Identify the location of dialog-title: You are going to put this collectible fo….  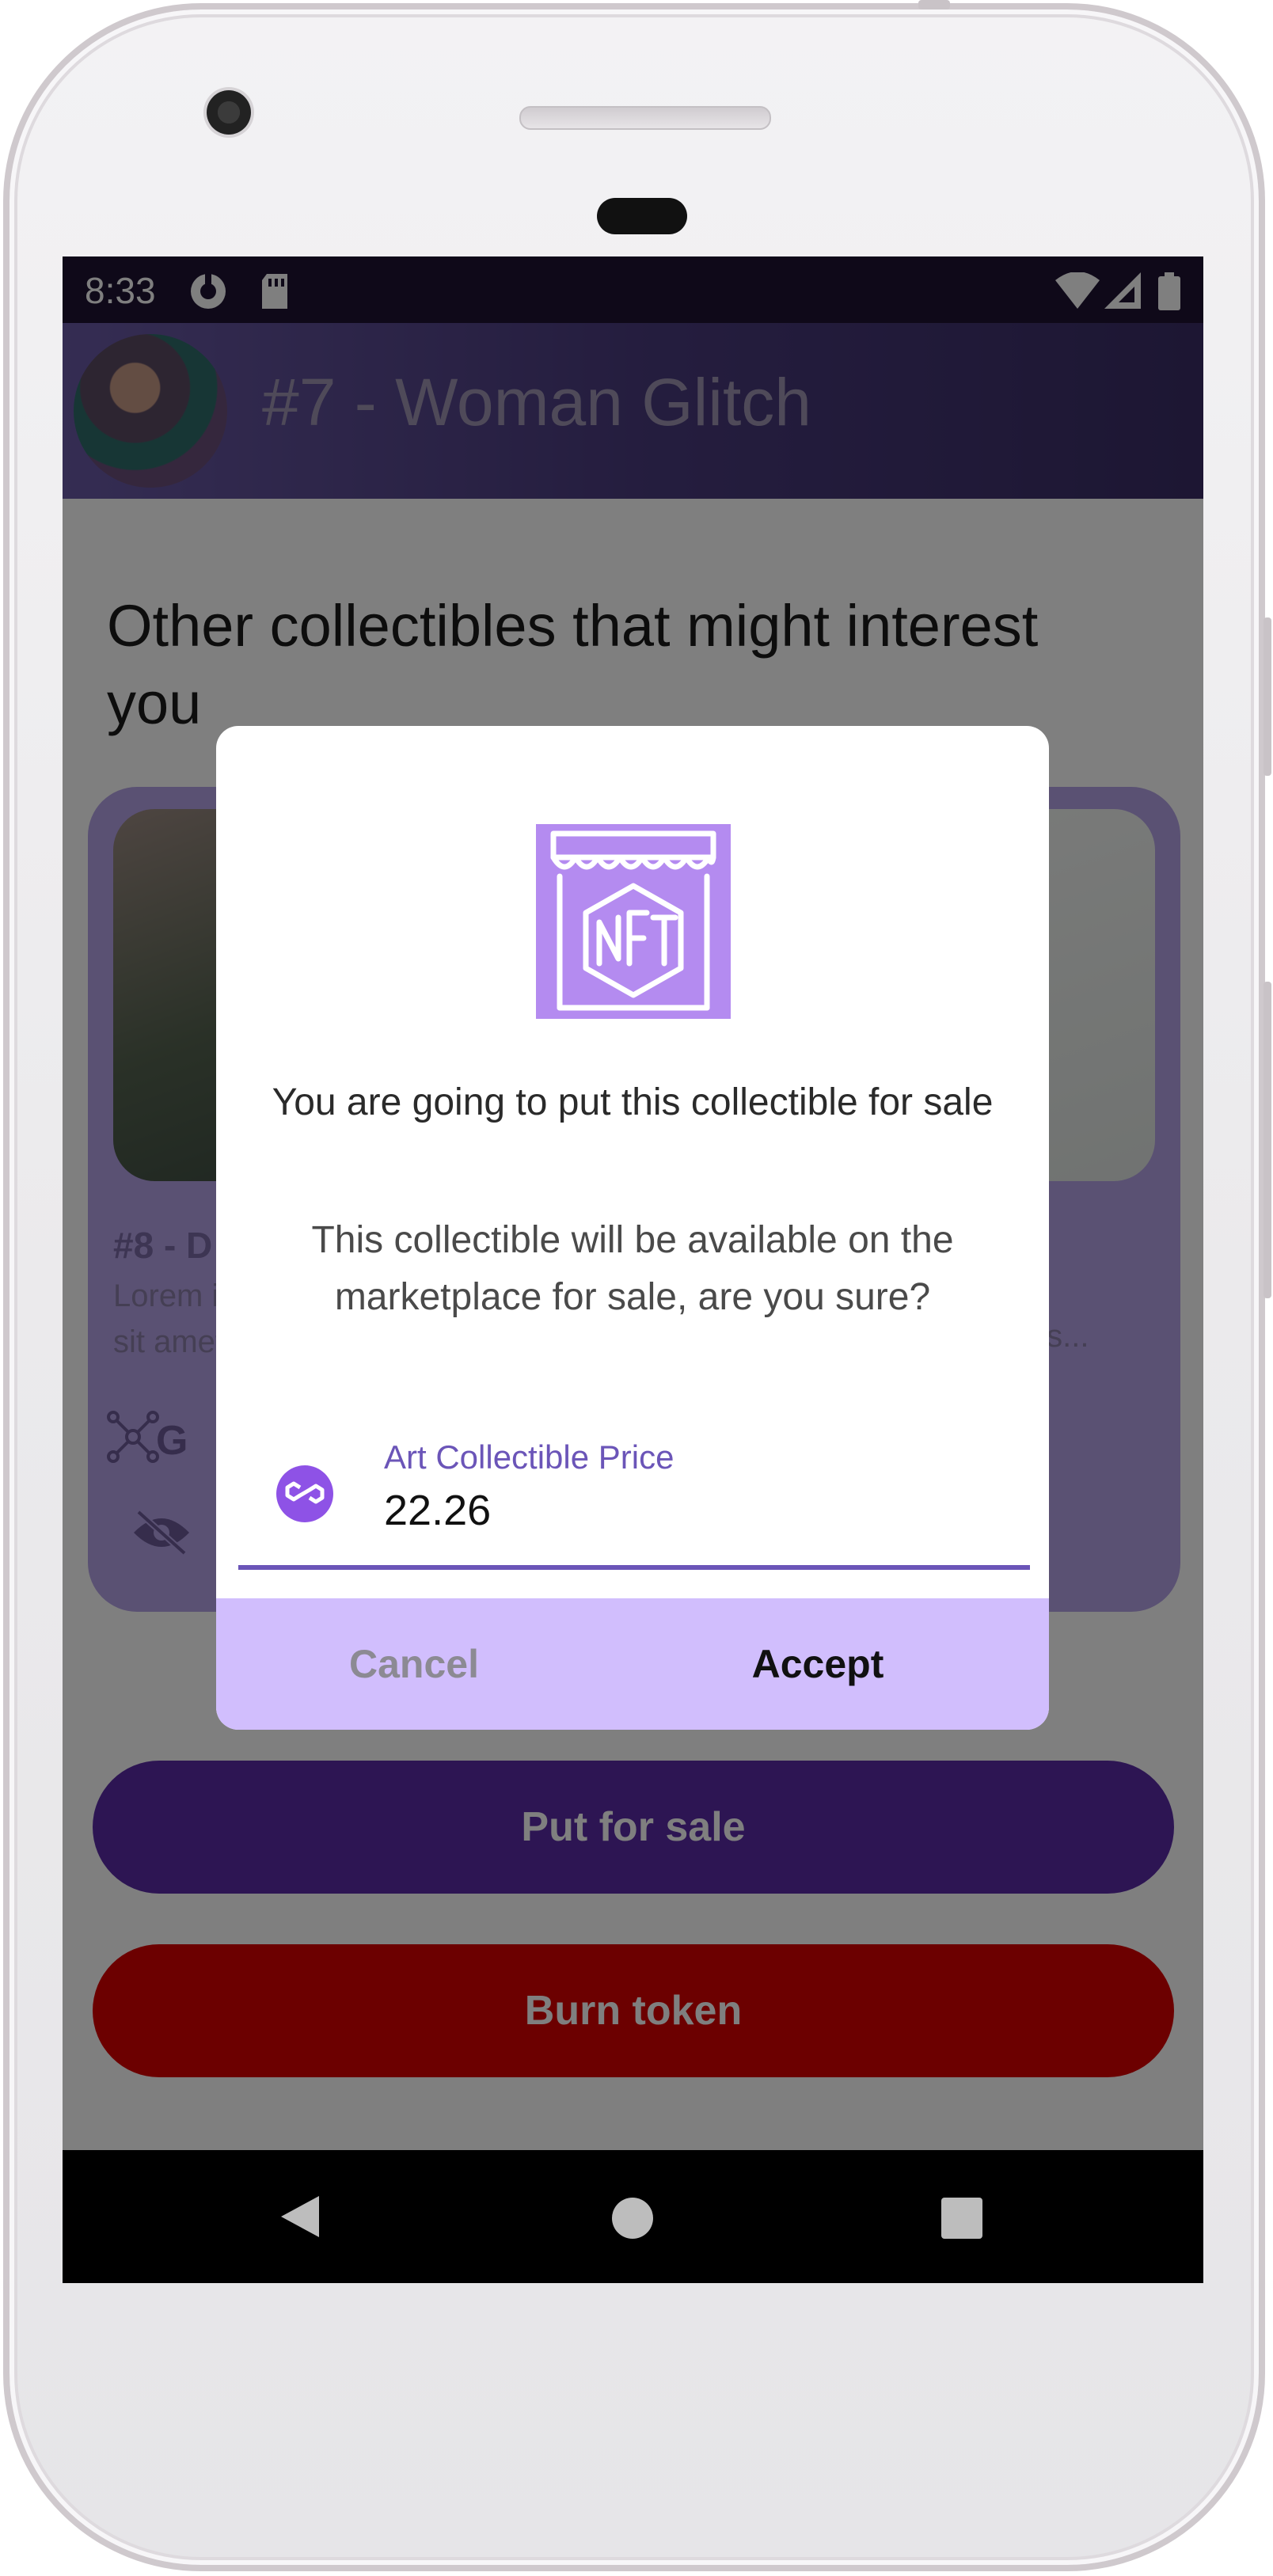
(633, 1102).